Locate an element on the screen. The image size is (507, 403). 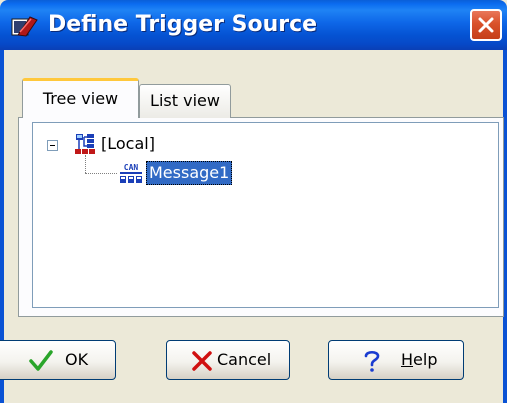
question-icon is located at coordinates (372, 363).